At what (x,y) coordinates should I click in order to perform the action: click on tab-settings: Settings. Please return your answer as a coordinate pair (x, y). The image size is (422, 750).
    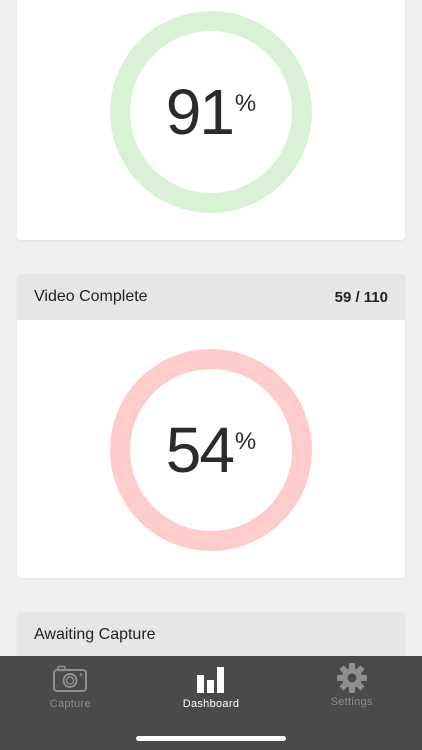
    Looking at the image, I should click on (351, 689).